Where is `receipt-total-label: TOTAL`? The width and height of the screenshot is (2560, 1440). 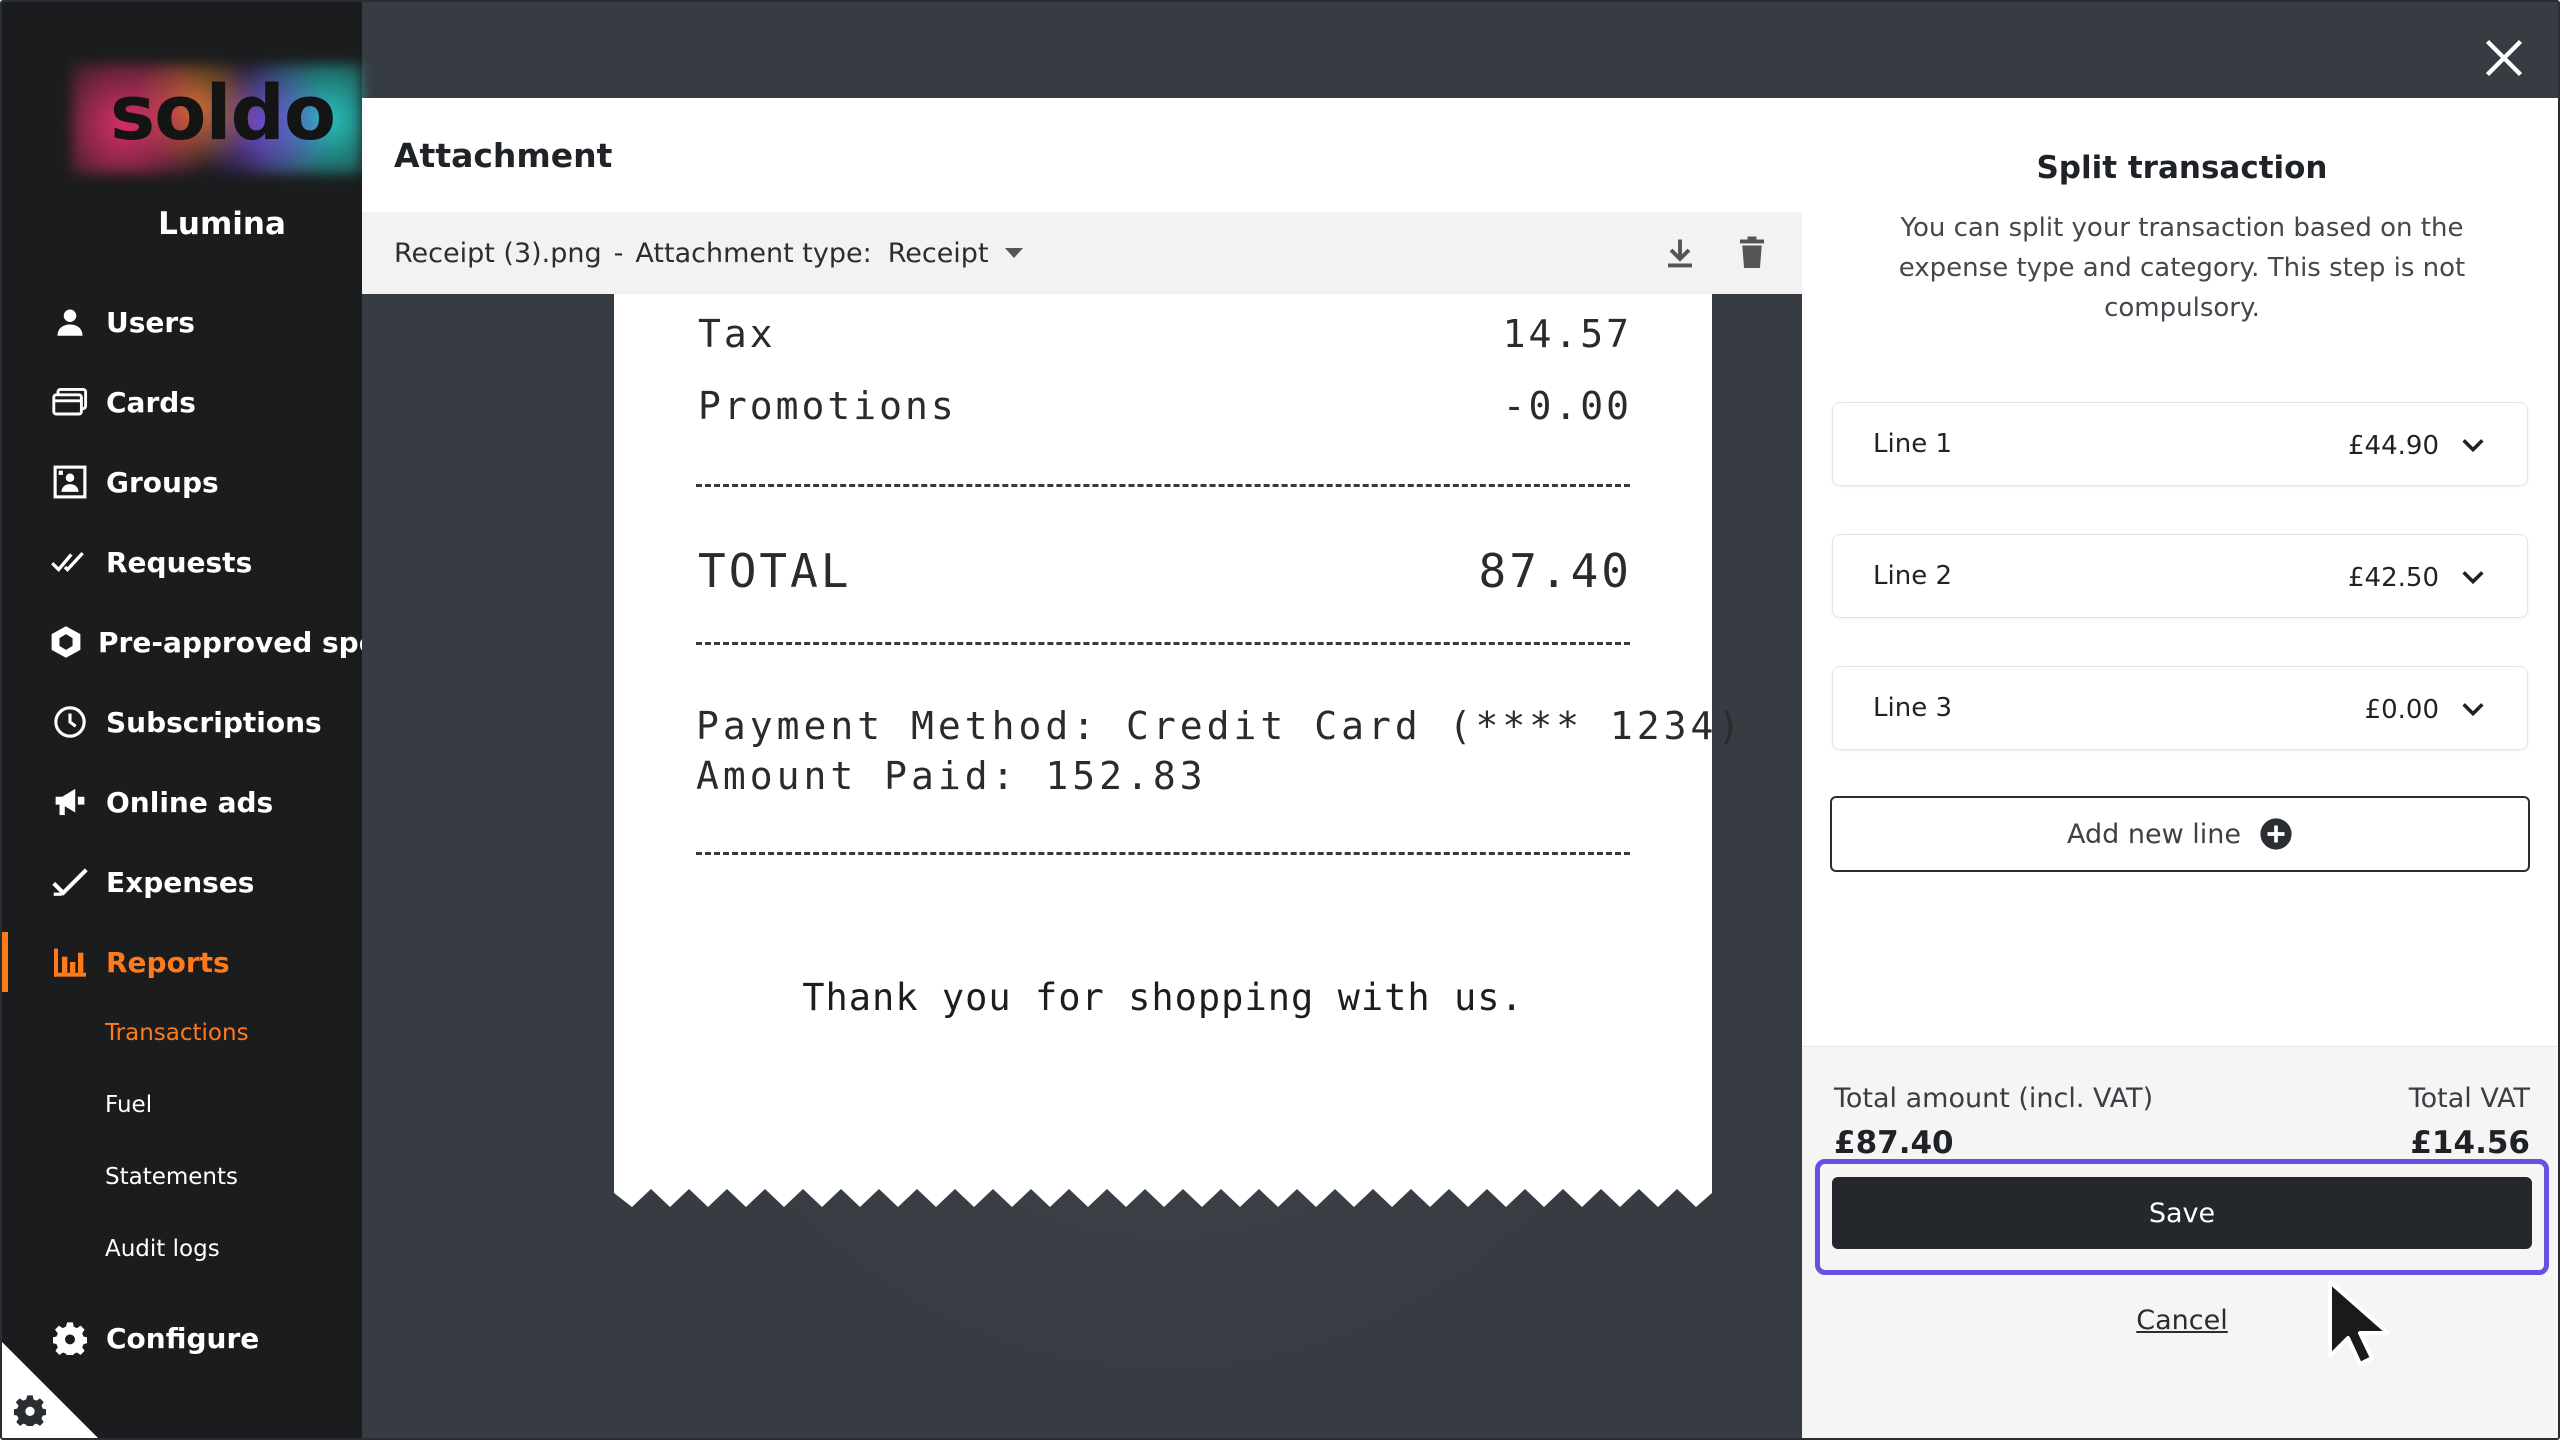
receipt-total-label: TOTAL is located at coordinates (775, 571).